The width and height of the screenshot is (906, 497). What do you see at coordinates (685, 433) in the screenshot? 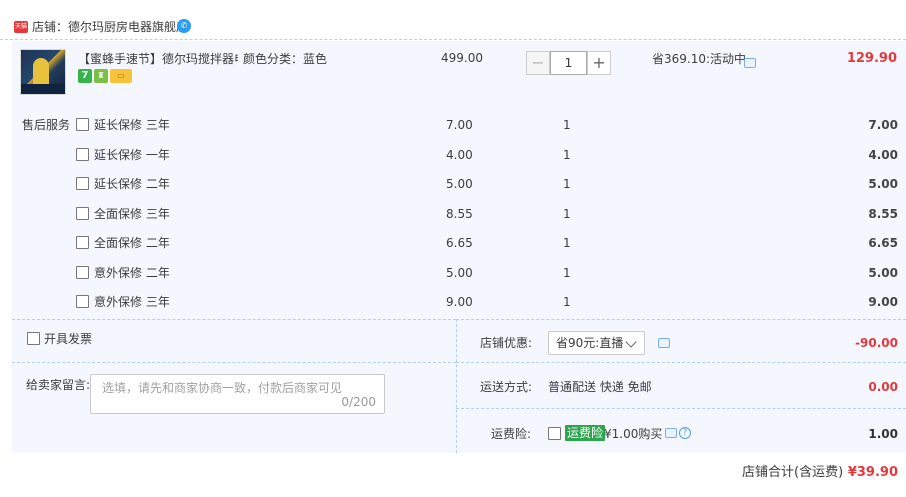
I see `help-icon: ?` at bounding box center [685, 433].